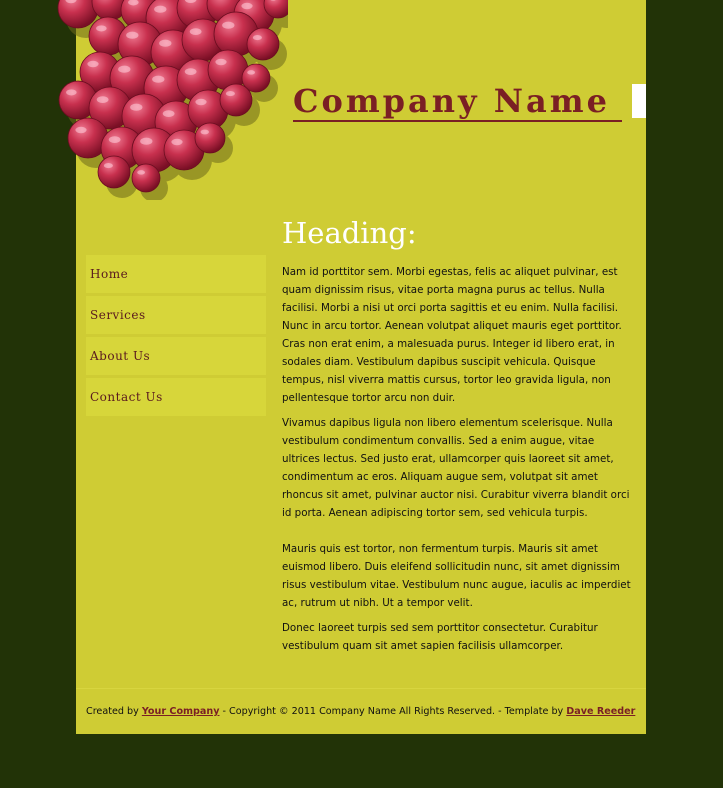  Describe the element at coordinates (112, 711) in the screenshot. I see `footer-created-by: Created by` at that location.